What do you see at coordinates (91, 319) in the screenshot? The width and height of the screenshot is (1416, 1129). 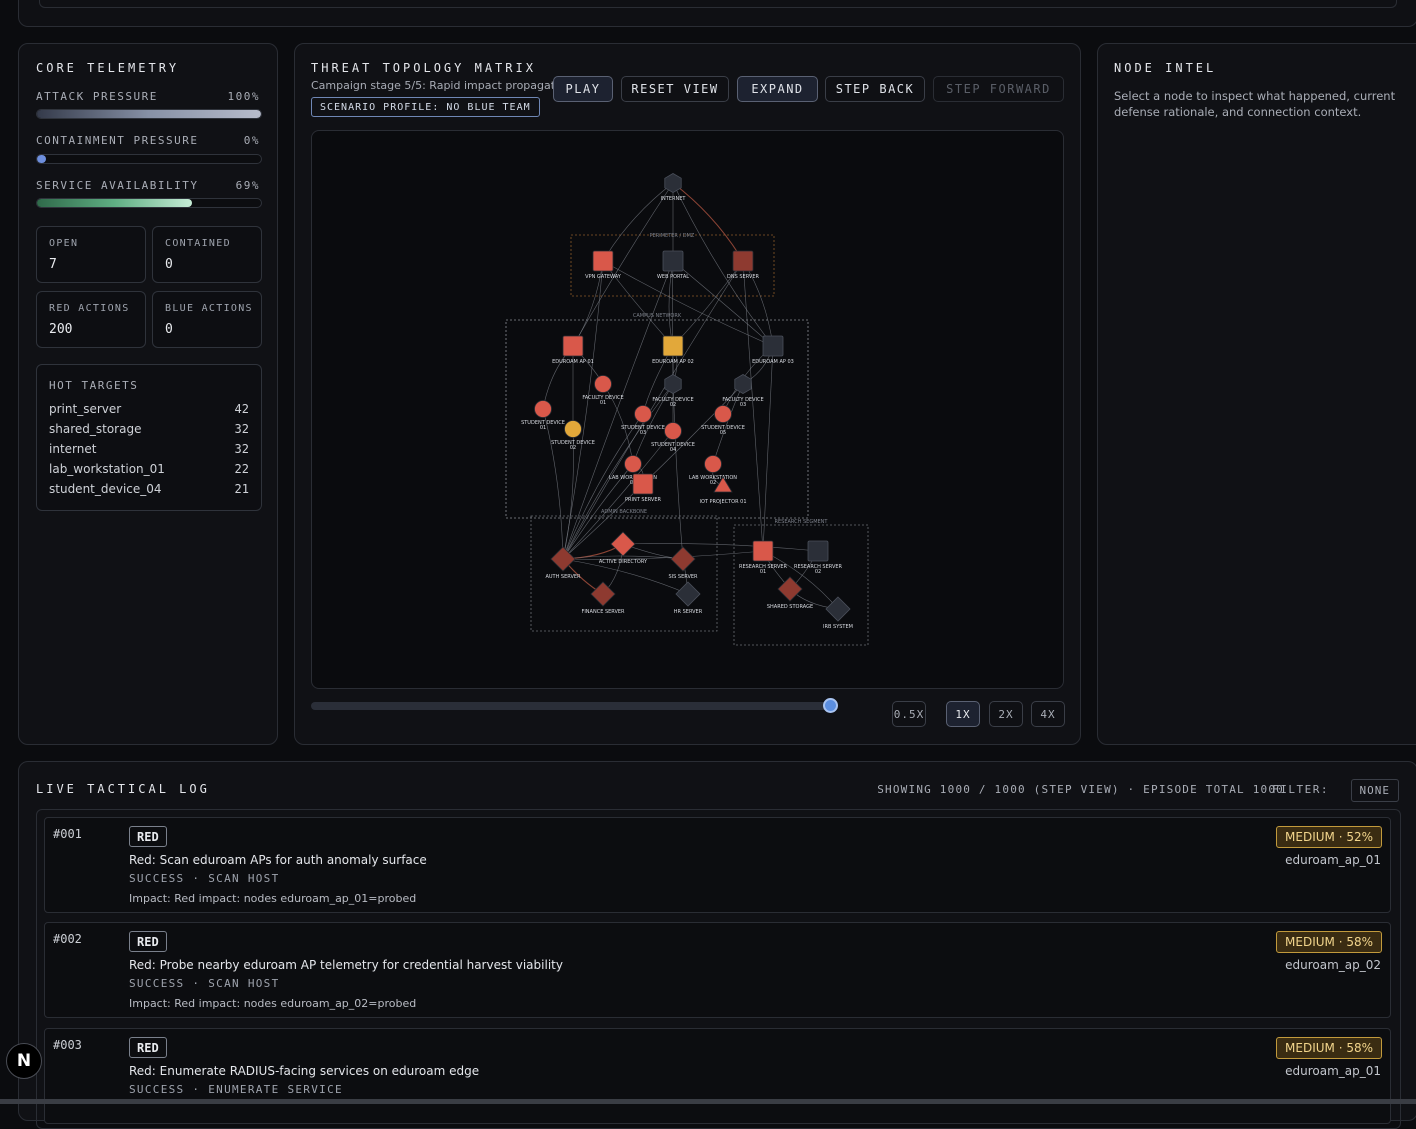 I see `stat-red-actions: RED ACTIONS 200` at bounding box center [91, 319].